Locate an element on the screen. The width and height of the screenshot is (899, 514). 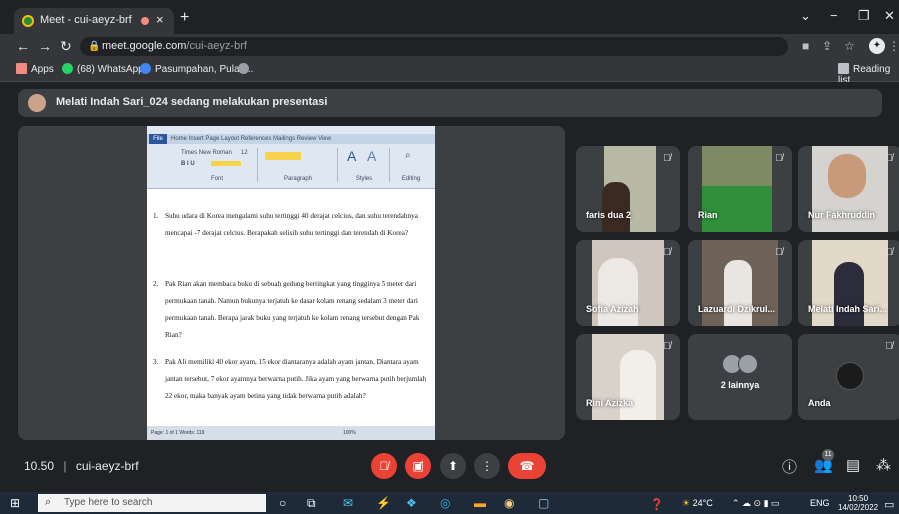
cortana-icon: ○ is located at coordinates (282, 503).